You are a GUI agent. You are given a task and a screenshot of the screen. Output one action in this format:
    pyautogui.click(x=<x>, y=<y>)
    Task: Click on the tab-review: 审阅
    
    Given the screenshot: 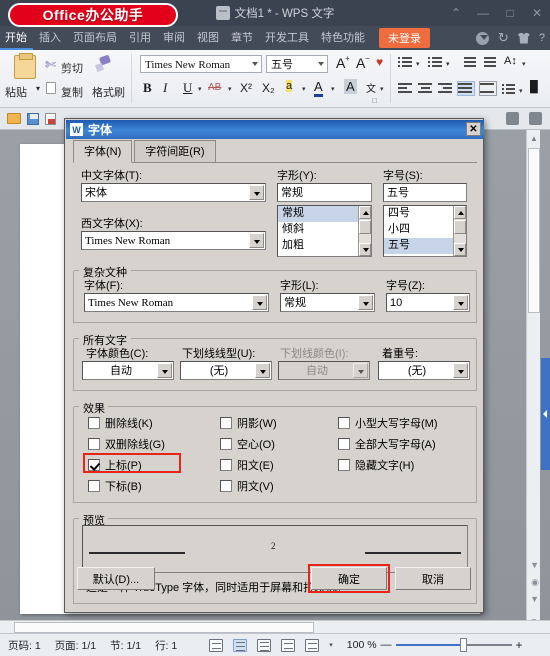 What is the action you would take?
    pyautogui.click(x=174, y=38)
    